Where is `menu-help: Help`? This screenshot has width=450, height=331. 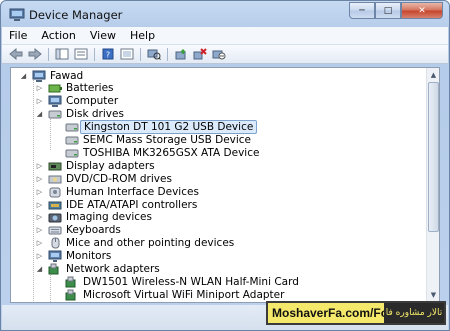
menu-help: Help is located at coordinates (142, 35).